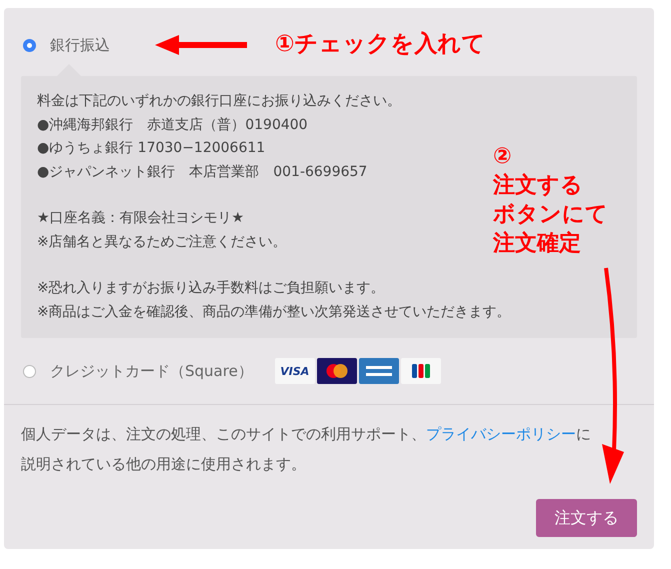 This screenshot has width=671, height=569. Describe the element at coordinates (219, 101) in the screenshot. I see `description-line: 料金は下記のいずれかの銀行口座にお振り込みください。` at that location.